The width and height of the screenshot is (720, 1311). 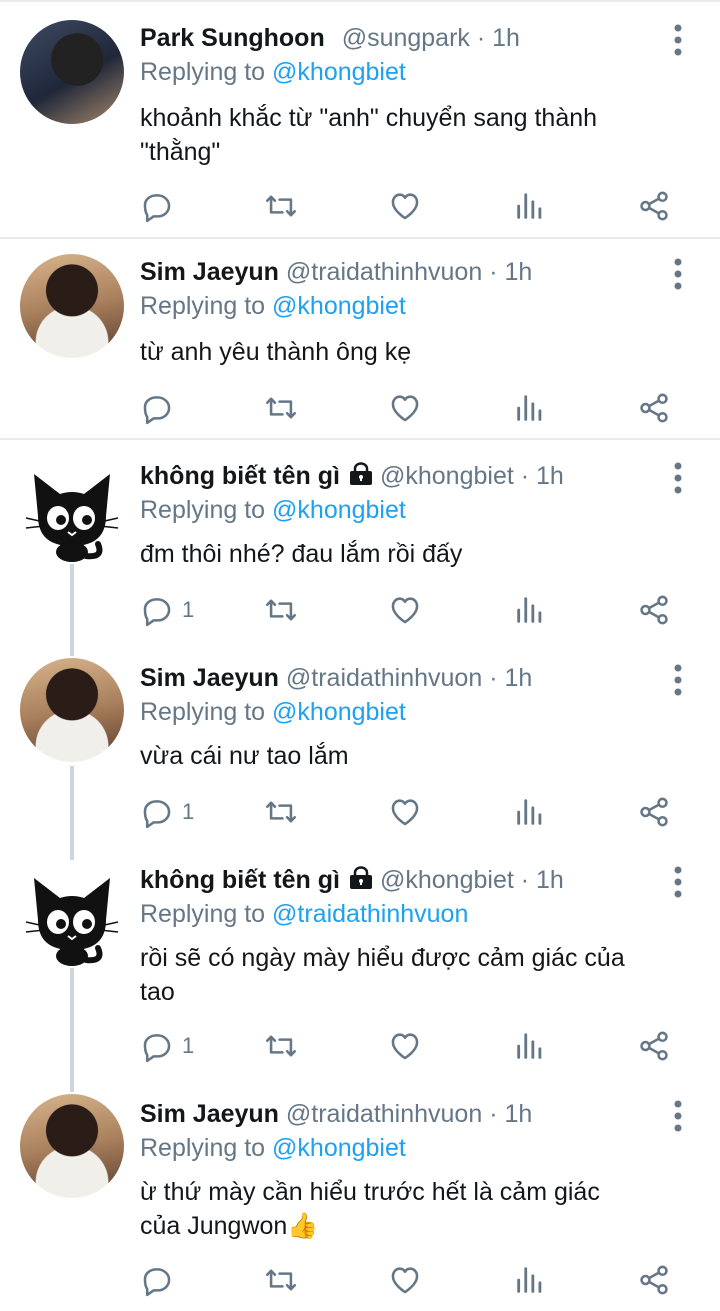 What do you see at coordinates (330, 38) in the screenshot?
I see `tweet-header: Park Sunghoon @sungpark · 1h` at bounding box center [330, 38].